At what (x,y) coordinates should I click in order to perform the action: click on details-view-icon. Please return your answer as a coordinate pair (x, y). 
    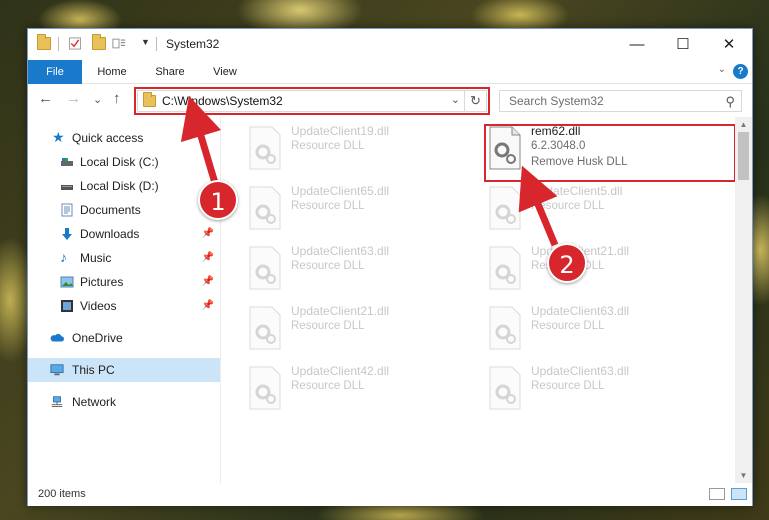
    Looking at the image, I should click on (717, 494).